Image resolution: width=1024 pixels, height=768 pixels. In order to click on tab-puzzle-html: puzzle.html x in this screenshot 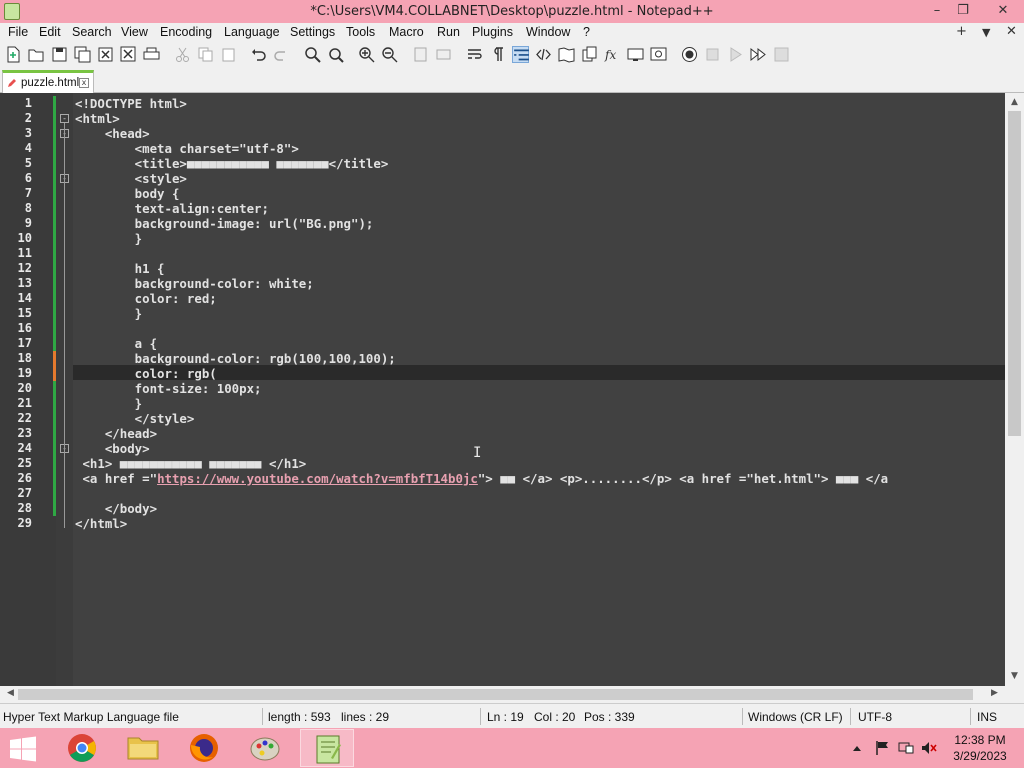, I will do `click(48, 81)`.